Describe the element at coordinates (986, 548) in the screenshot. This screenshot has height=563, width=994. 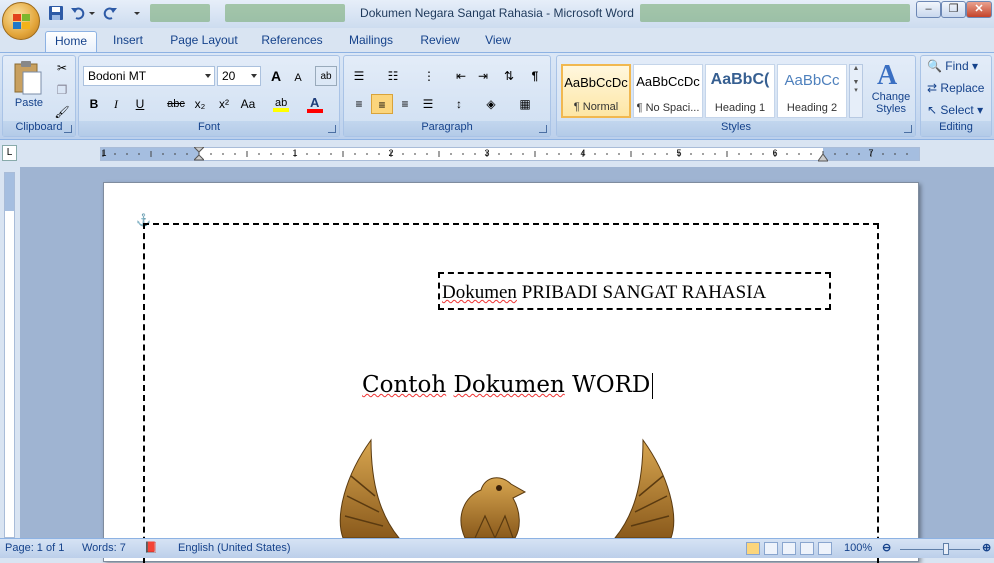
I see `zoom-in-icon: ⊕` at that location.